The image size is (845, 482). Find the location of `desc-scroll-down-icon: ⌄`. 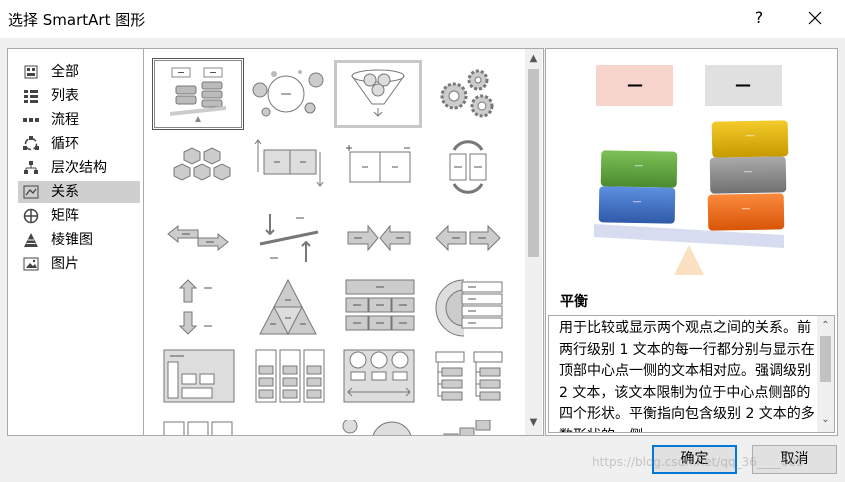

desc-scroll-down-icon: ⌄ is located at coordinates (825, 420).